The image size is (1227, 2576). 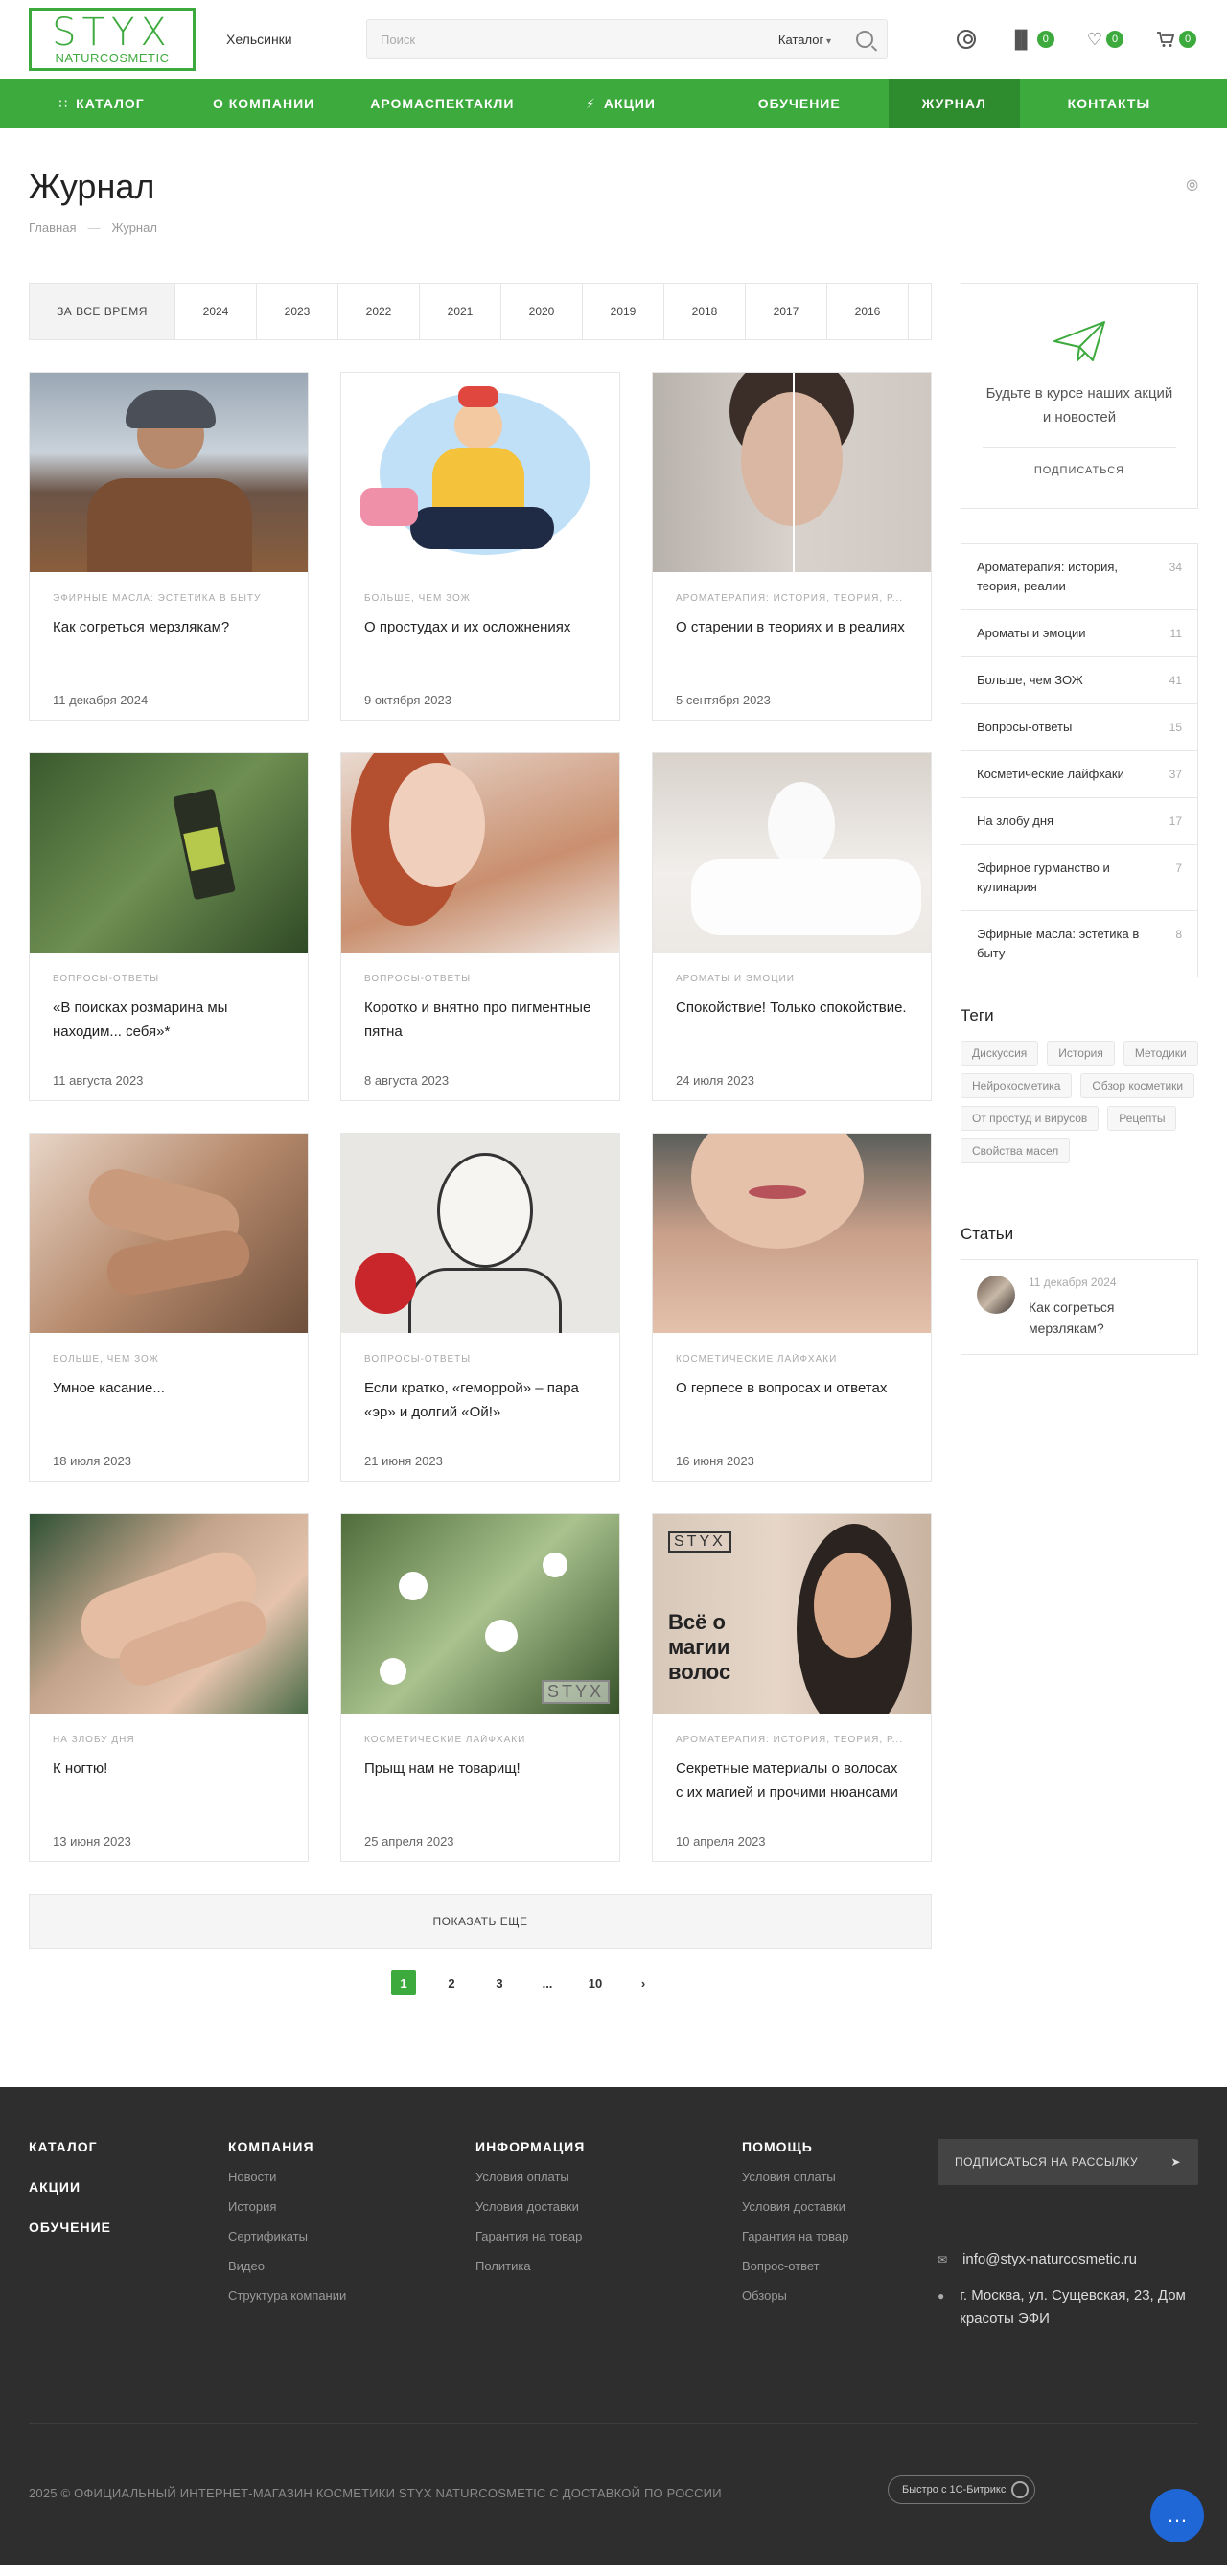 What do you see at coordinates (403, 1982) in the screenshot?
I see `page-link-current: 1` at bounding box center [403, 1982].